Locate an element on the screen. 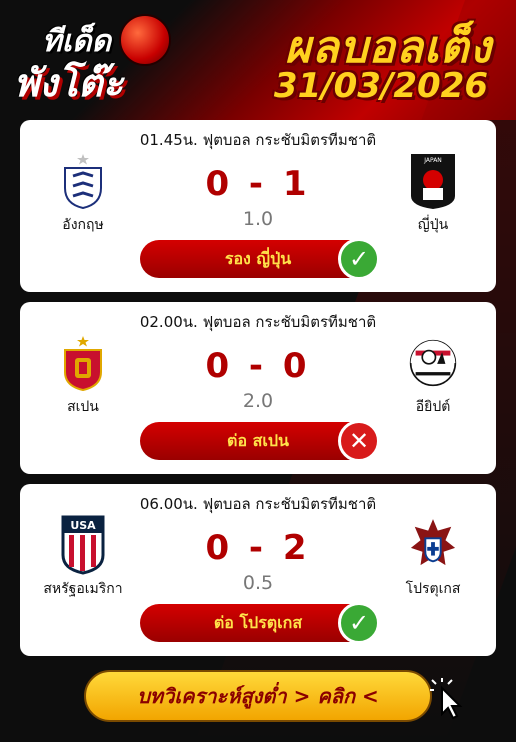  home-team: USA สหรัฐอเมริกา is located at coordinates (83, 557).